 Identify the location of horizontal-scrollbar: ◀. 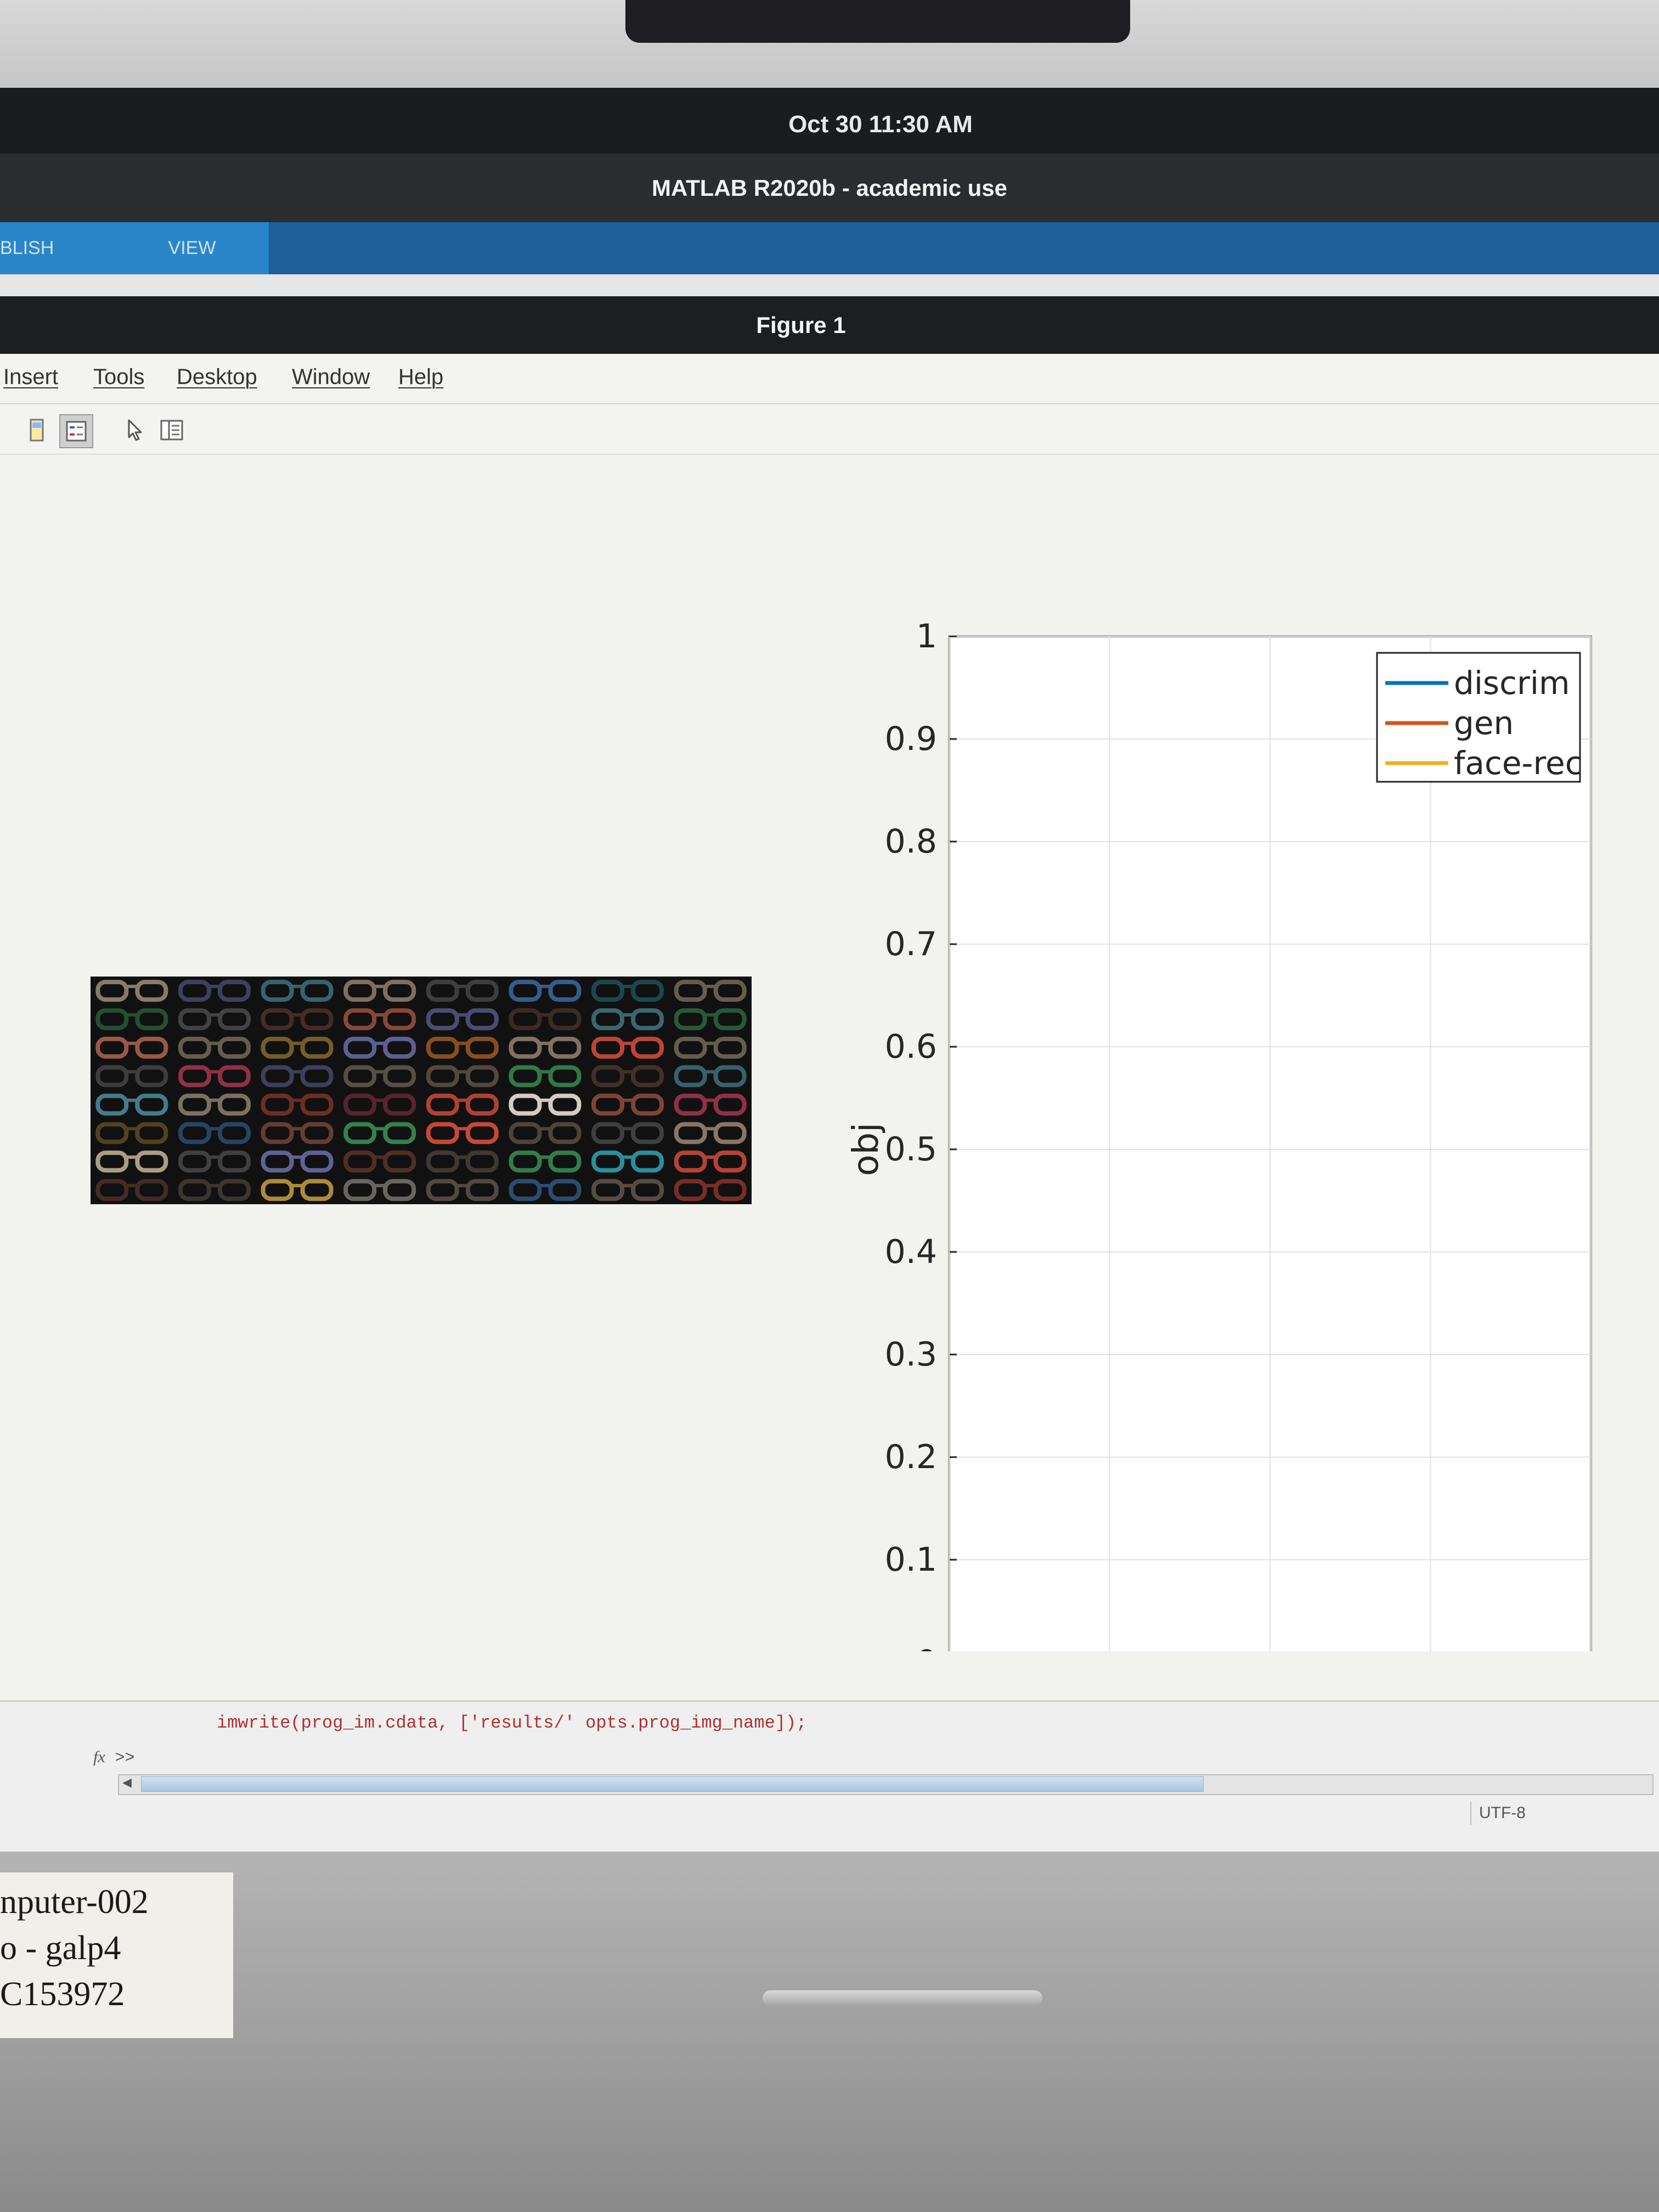
(886, 1785).